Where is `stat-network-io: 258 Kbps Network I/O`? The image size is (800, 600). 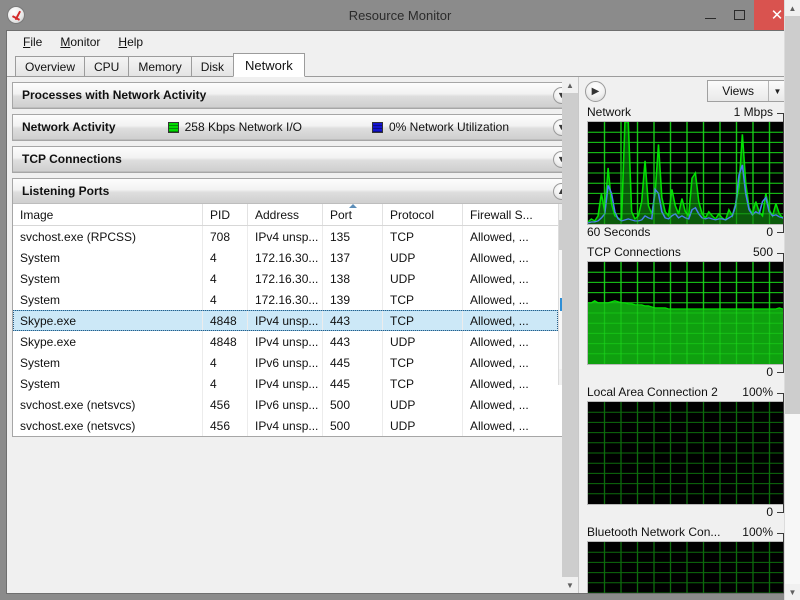 stat-network-io: 258 Kbps Network I/O is located at coordinates (234, 127).